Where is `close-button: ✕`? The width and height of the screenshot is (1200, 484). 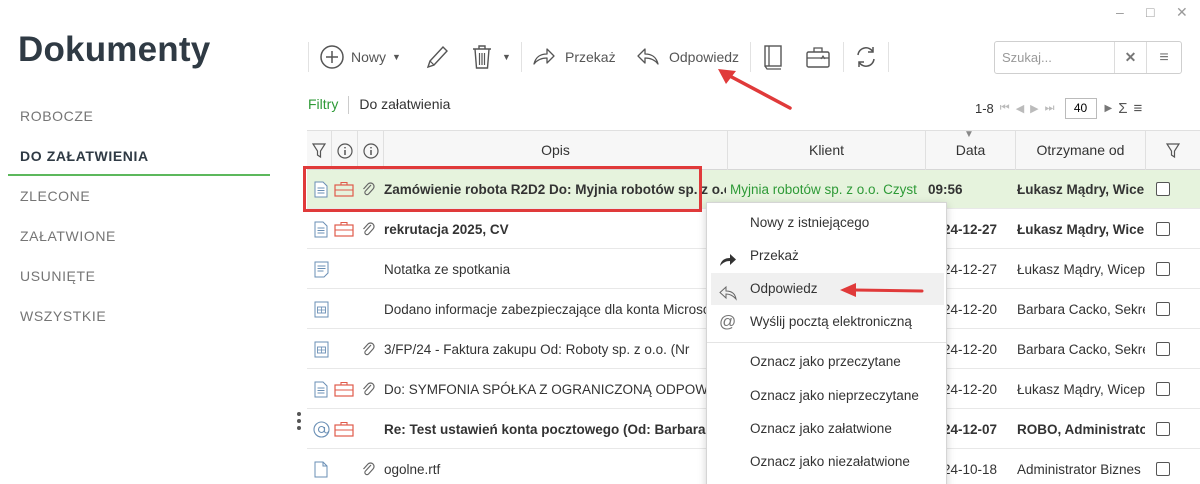 close-button: ✕ is located at coordinates (1182, 12).